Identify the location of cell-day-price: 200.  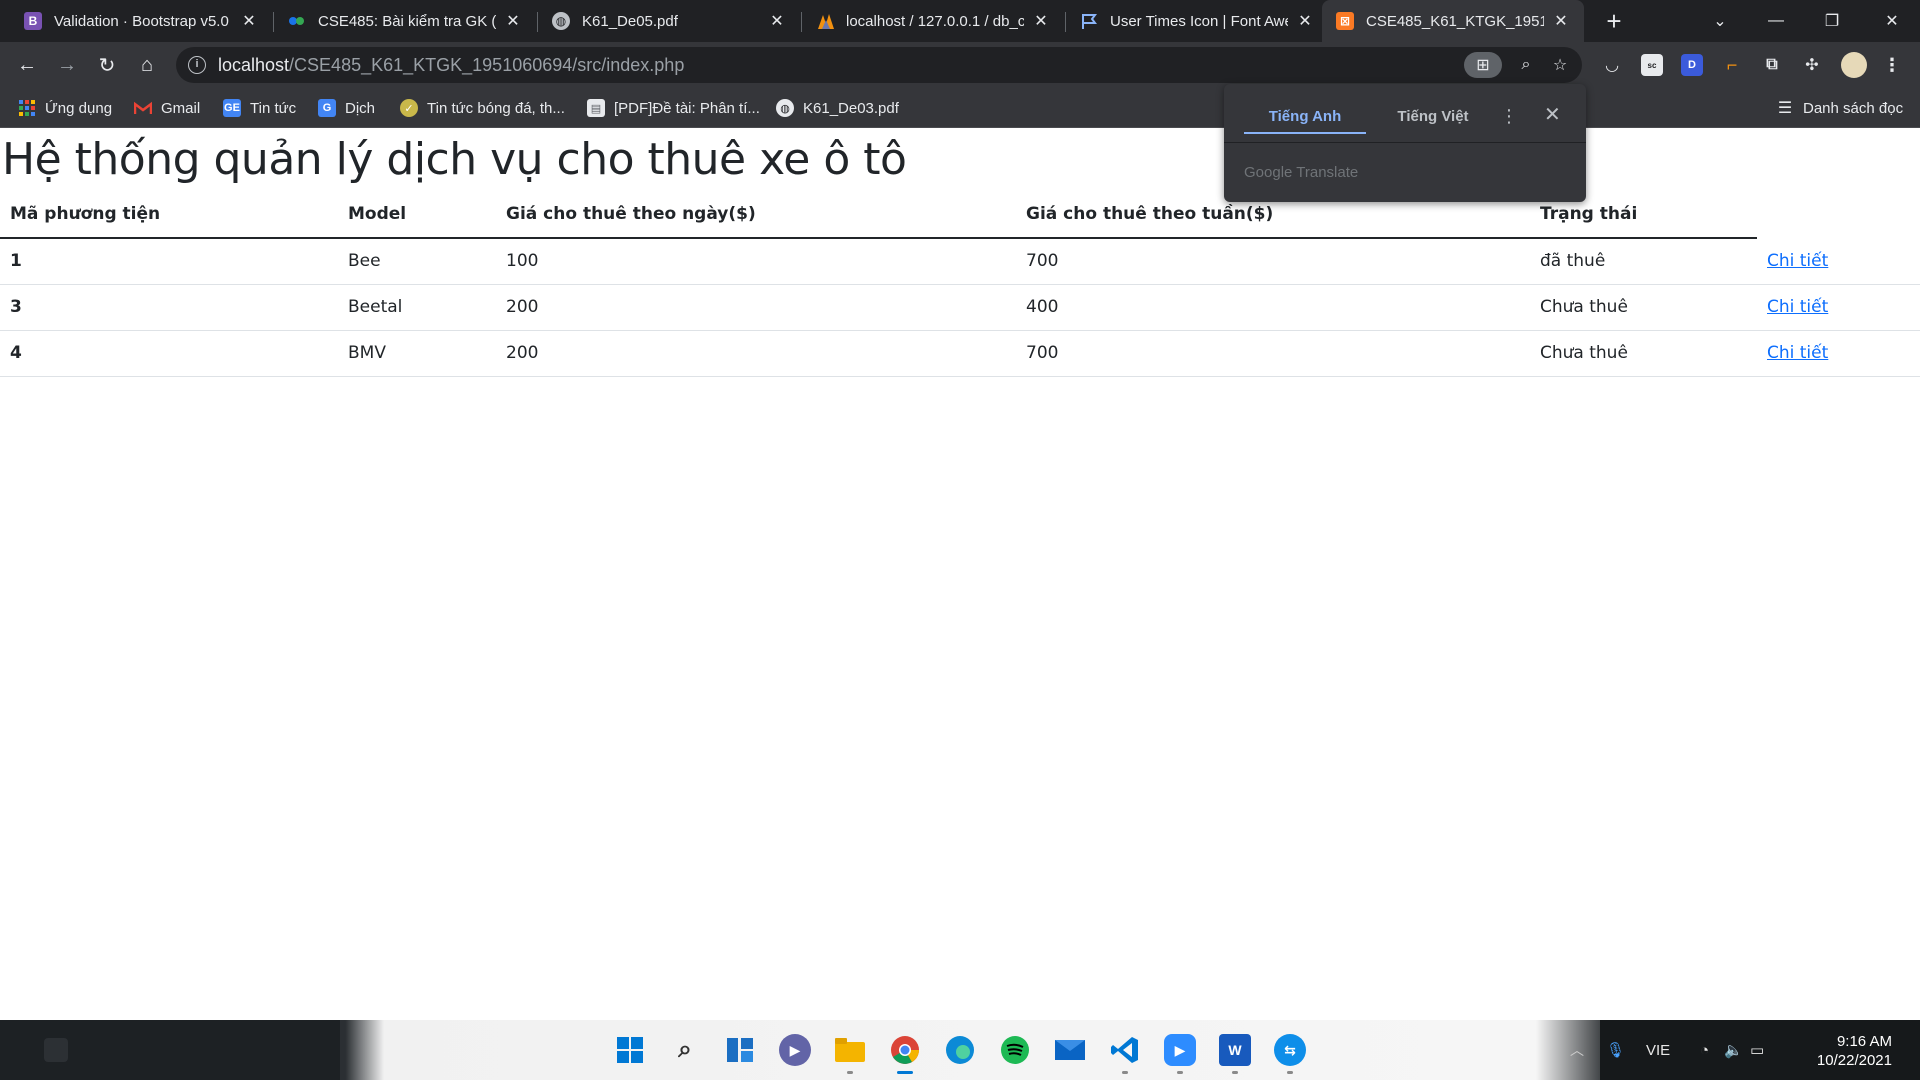
(756, 353).